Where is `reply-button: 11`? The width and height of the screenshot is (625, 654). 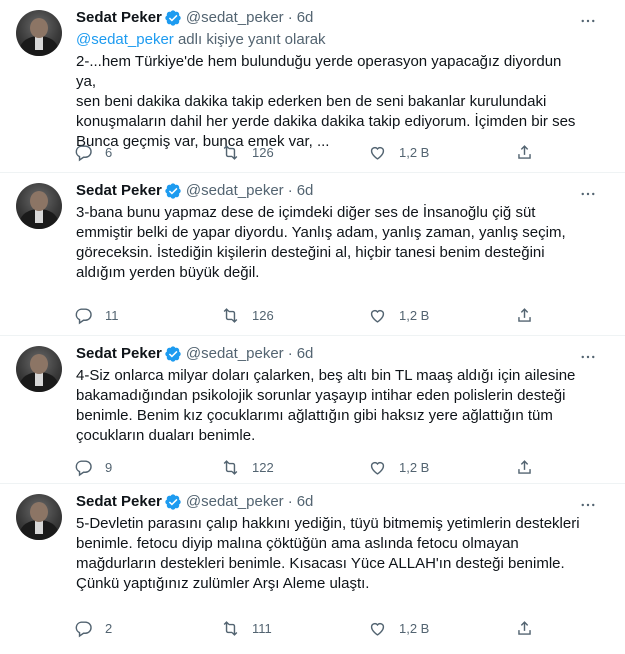
reply-button: 11 is located at coordinates (119, 315).